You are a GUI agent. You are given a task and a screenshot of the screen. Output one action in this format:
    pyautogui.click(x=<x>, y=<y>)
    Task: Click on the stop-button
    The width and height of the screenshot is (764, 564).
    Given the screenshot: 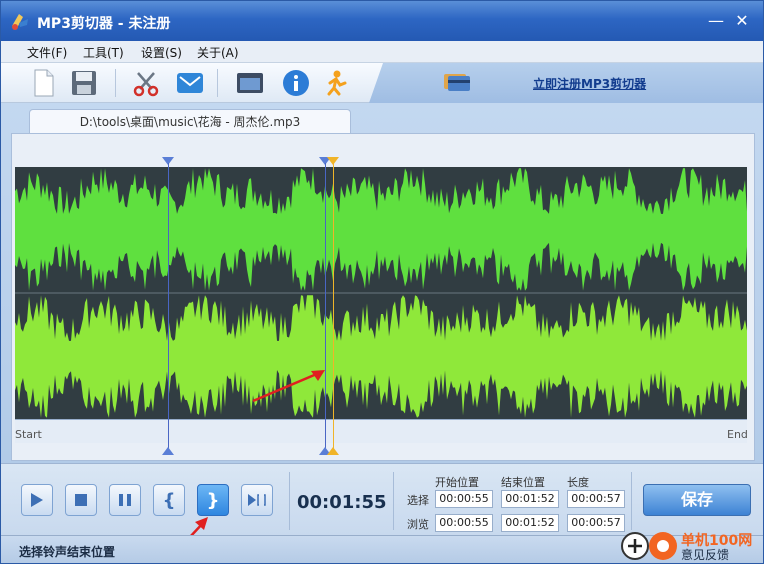 What is the action you would take?
    pyautogui.click(x=81, y=500)
    